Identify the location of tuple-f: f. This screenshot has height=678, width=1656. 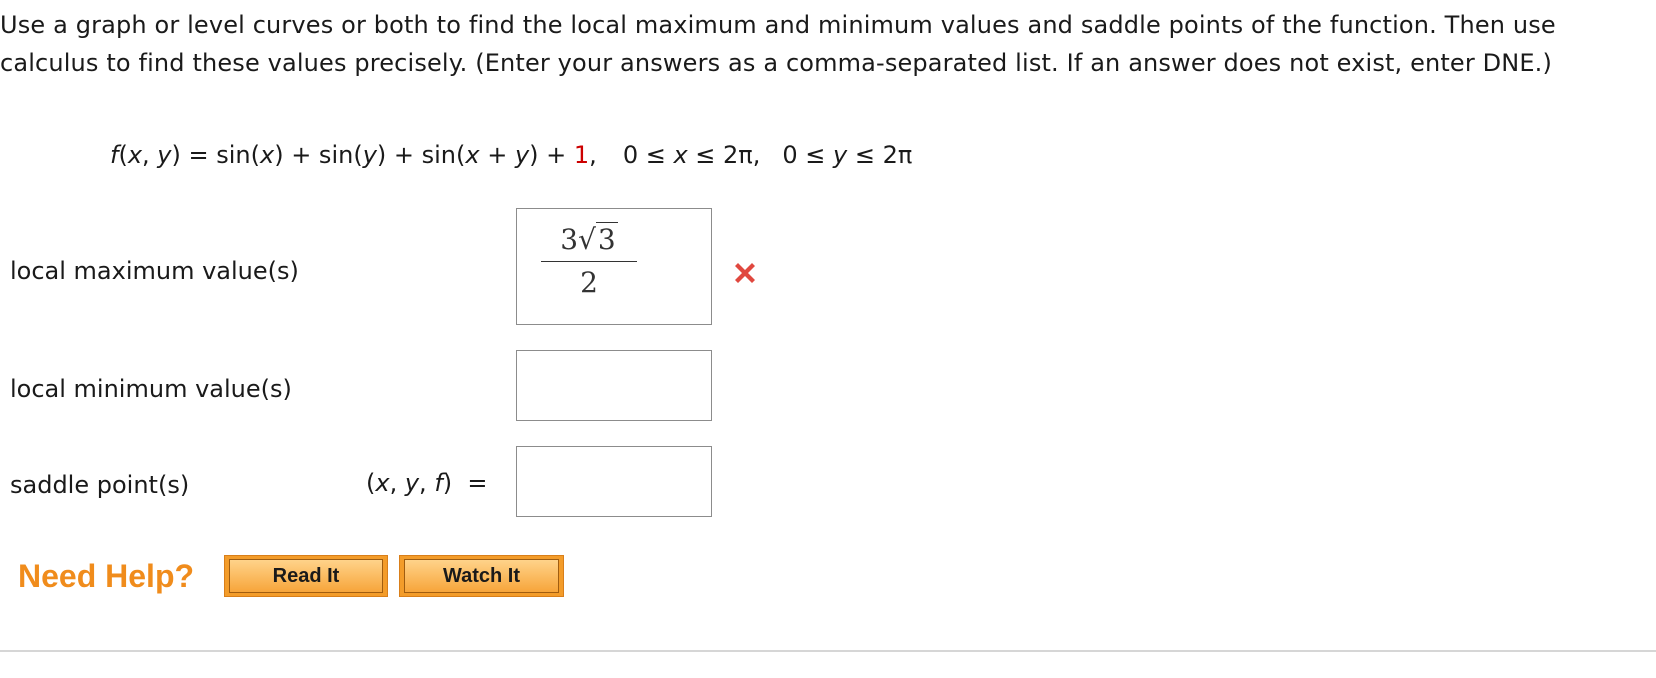
(438, 483).